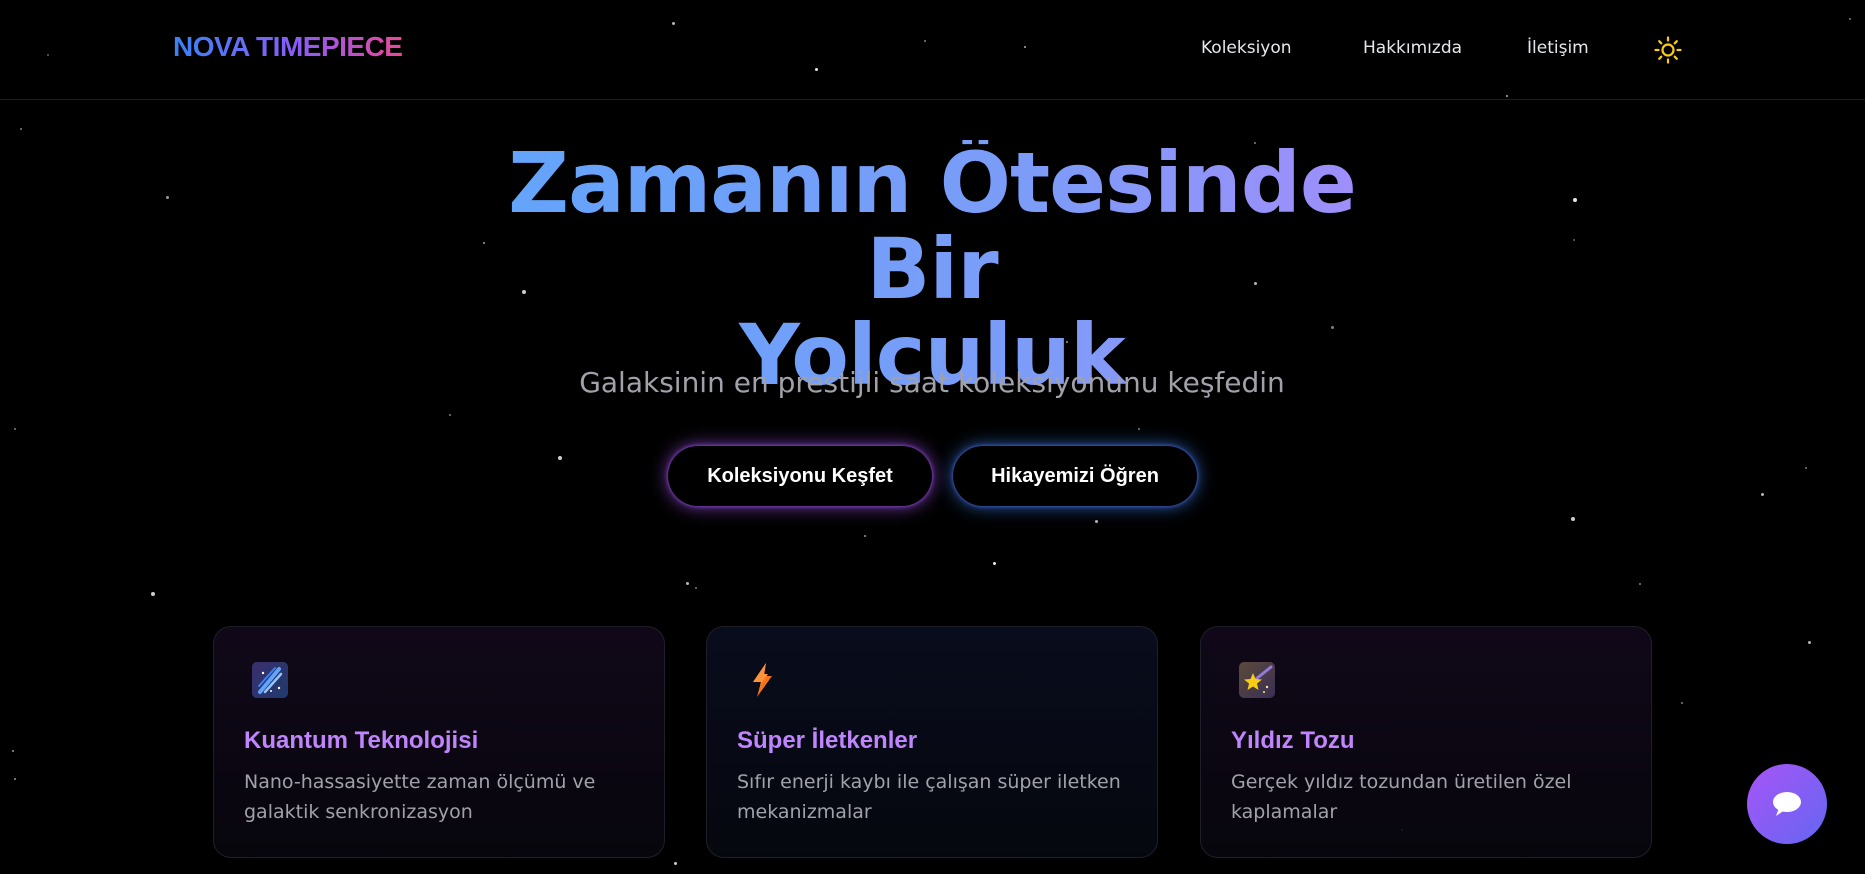 The height and width of the screenshot is (874, 1865). I want to click on chat-bubble-icon, so click(1787, 804).